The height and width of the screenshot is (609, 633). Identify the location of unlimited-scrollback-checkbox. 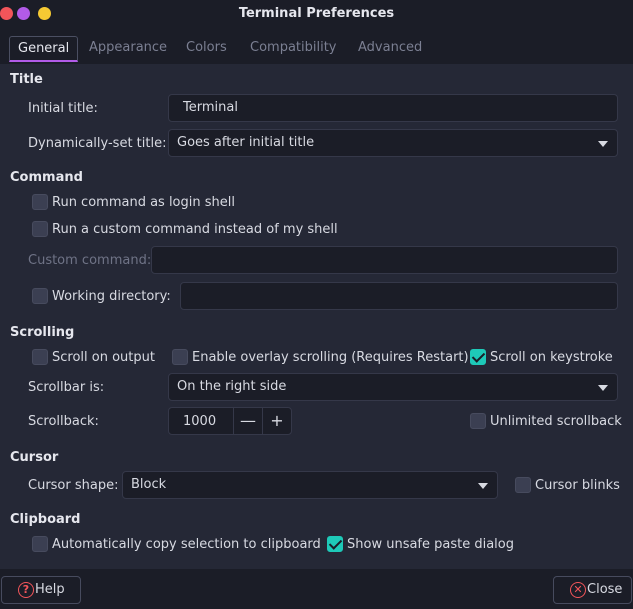
(478, 421).